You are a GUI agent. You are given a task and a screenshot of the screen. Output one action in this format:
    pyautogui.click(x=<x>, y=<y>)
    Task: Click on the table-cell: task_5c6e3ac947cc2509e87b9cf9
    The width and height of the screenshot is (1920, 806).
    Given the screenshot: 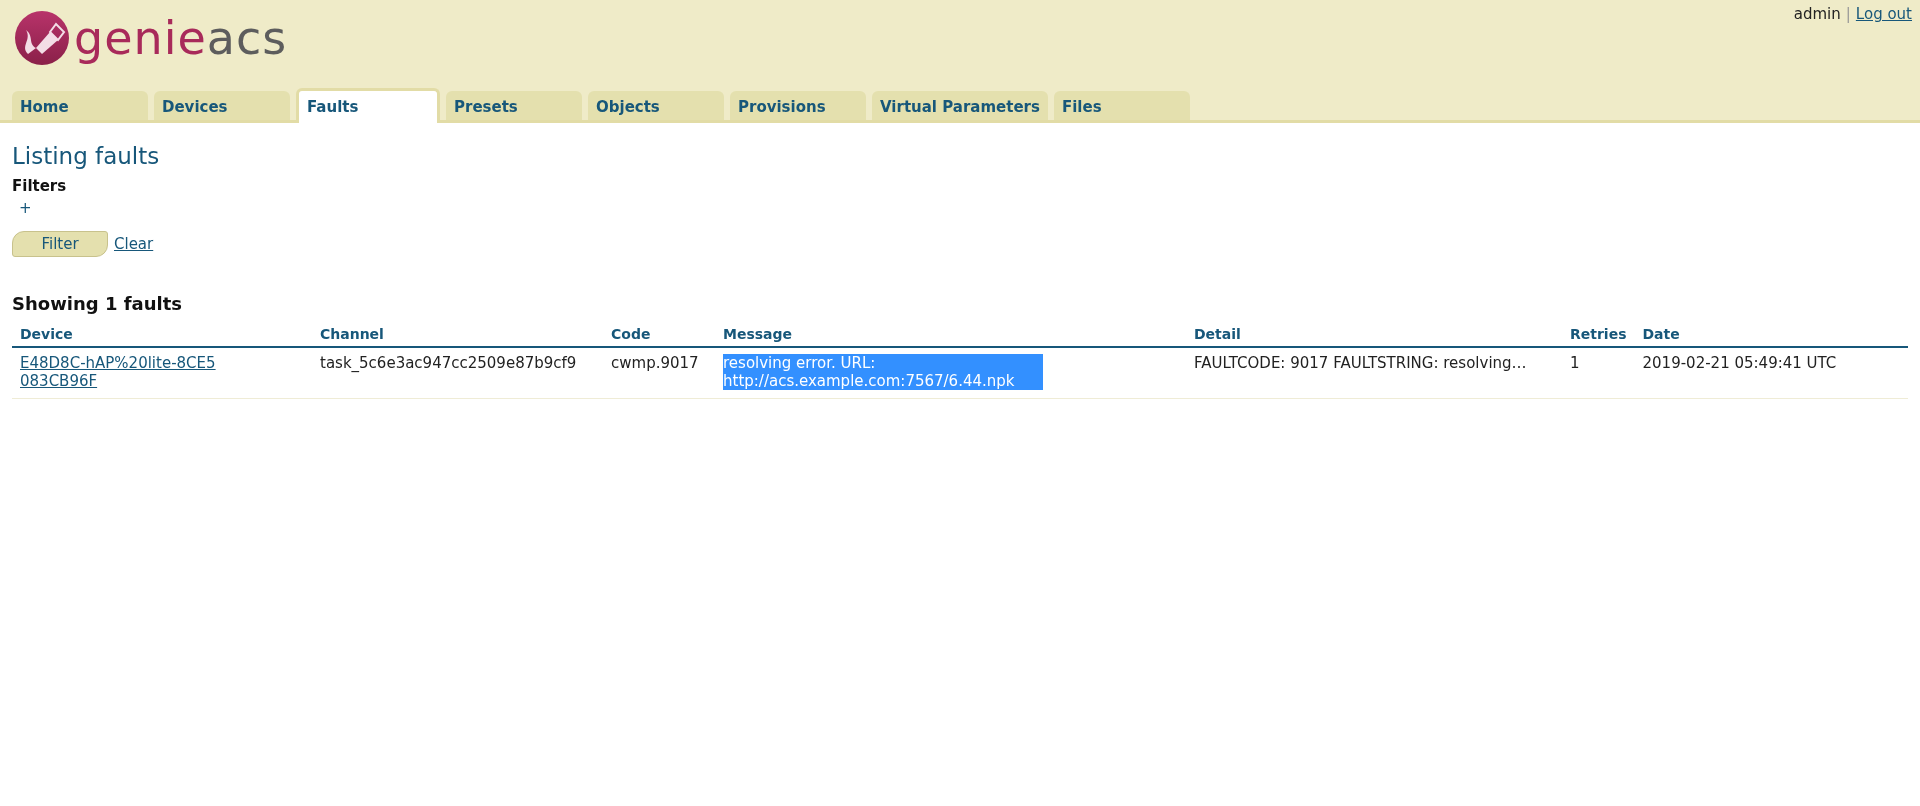 What is the action you would take?
    pyautogui.click(x=448, y=363)
    